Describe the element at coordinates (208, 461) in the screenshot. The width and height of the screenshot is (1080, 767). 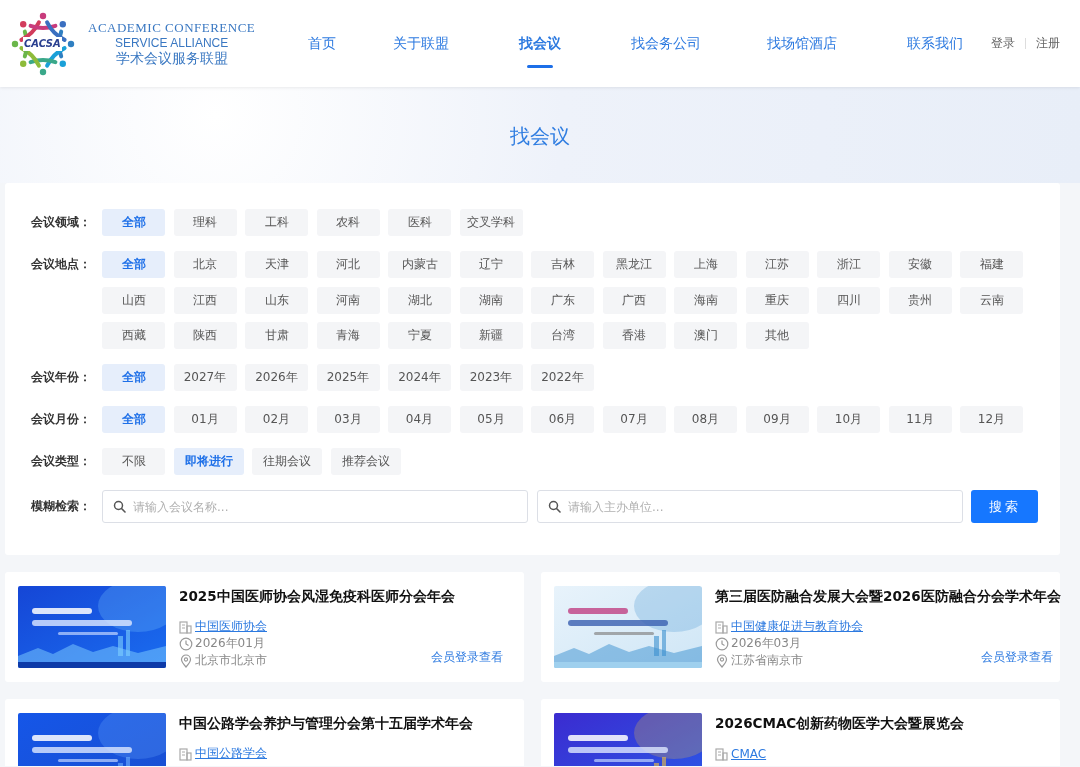
I see `filter-option: 即将进行` at that location.